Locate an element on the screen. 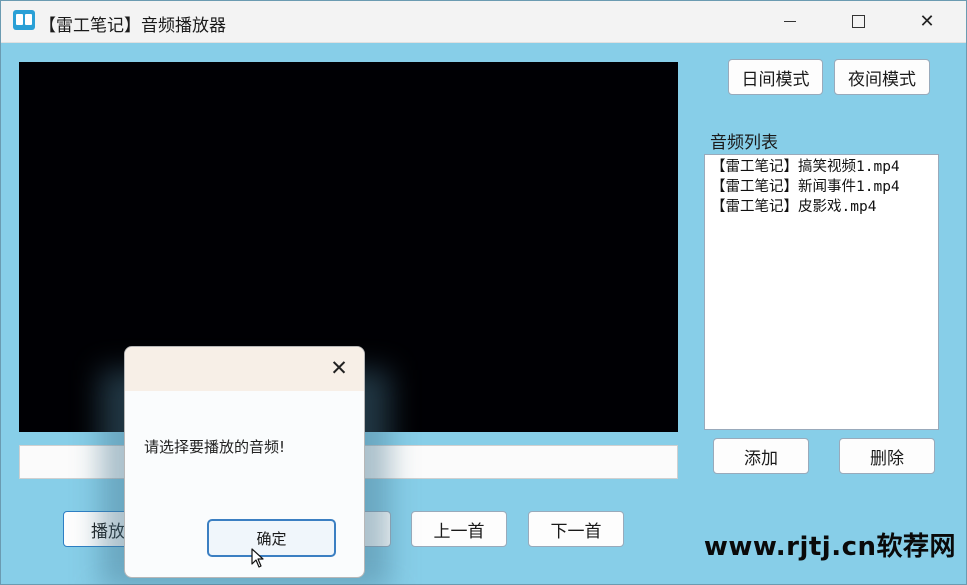 The image size is (967, 585). add-button: 添加 is located at coordinates (761, 456).